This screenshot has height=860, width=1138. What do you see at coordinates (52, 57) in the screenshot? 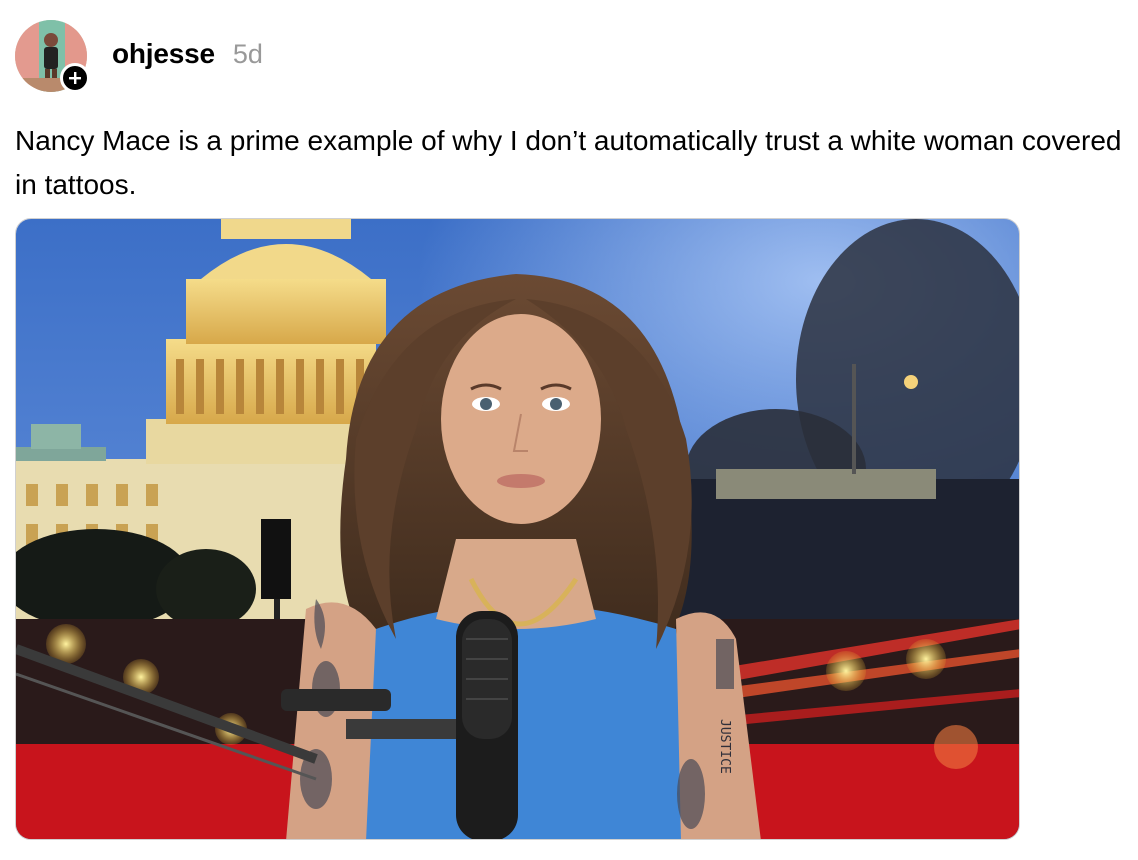
I see `avatar-container` at bounding box center [52, 57].